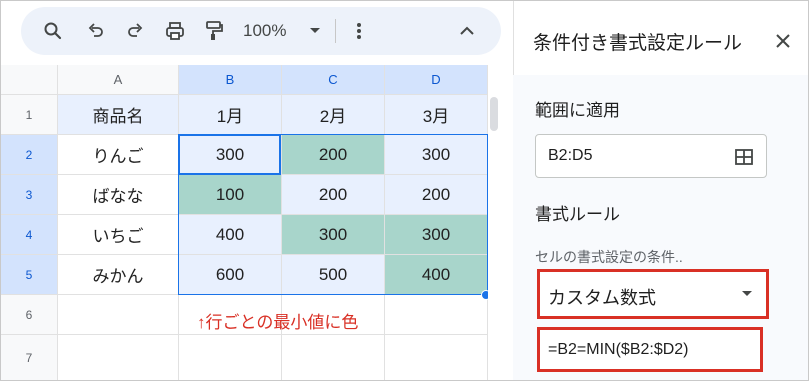 The width and height of the screenshot is (809, 381). I want to click on close-icon, so click(783, 41).